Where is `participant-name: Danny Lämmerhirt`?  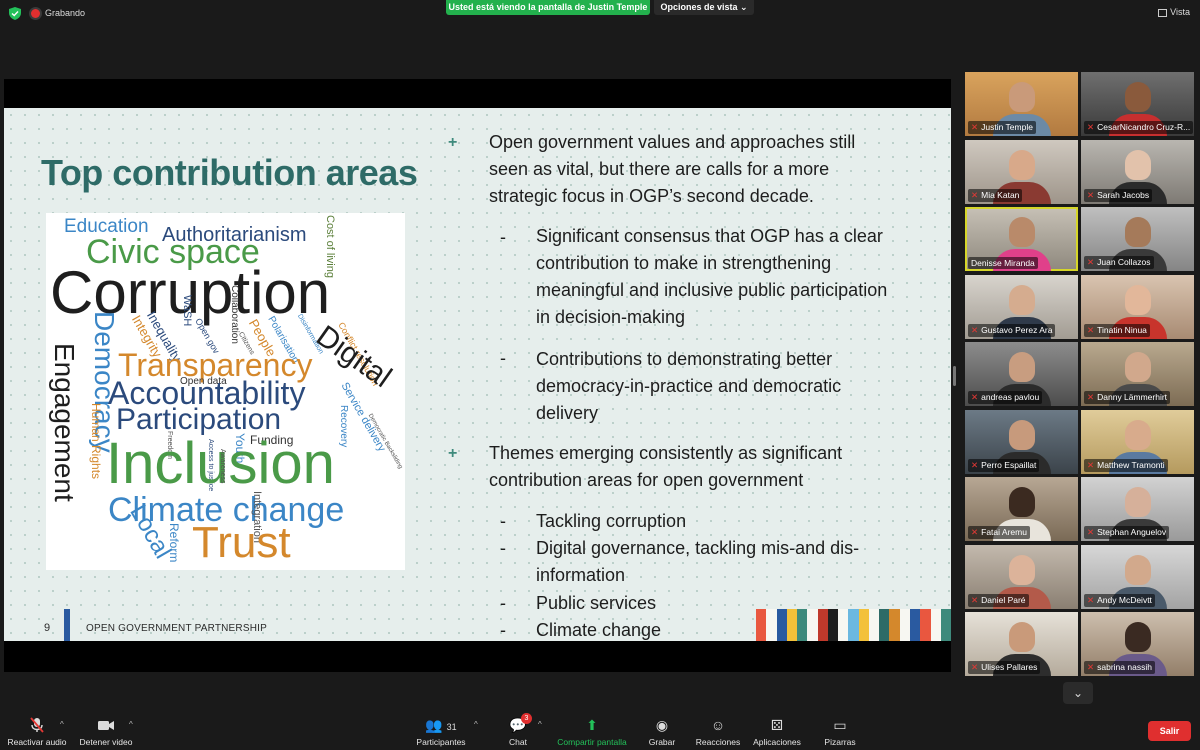 participant-name: Danny Lämmerhirt is located at coordinates (1132, 397).